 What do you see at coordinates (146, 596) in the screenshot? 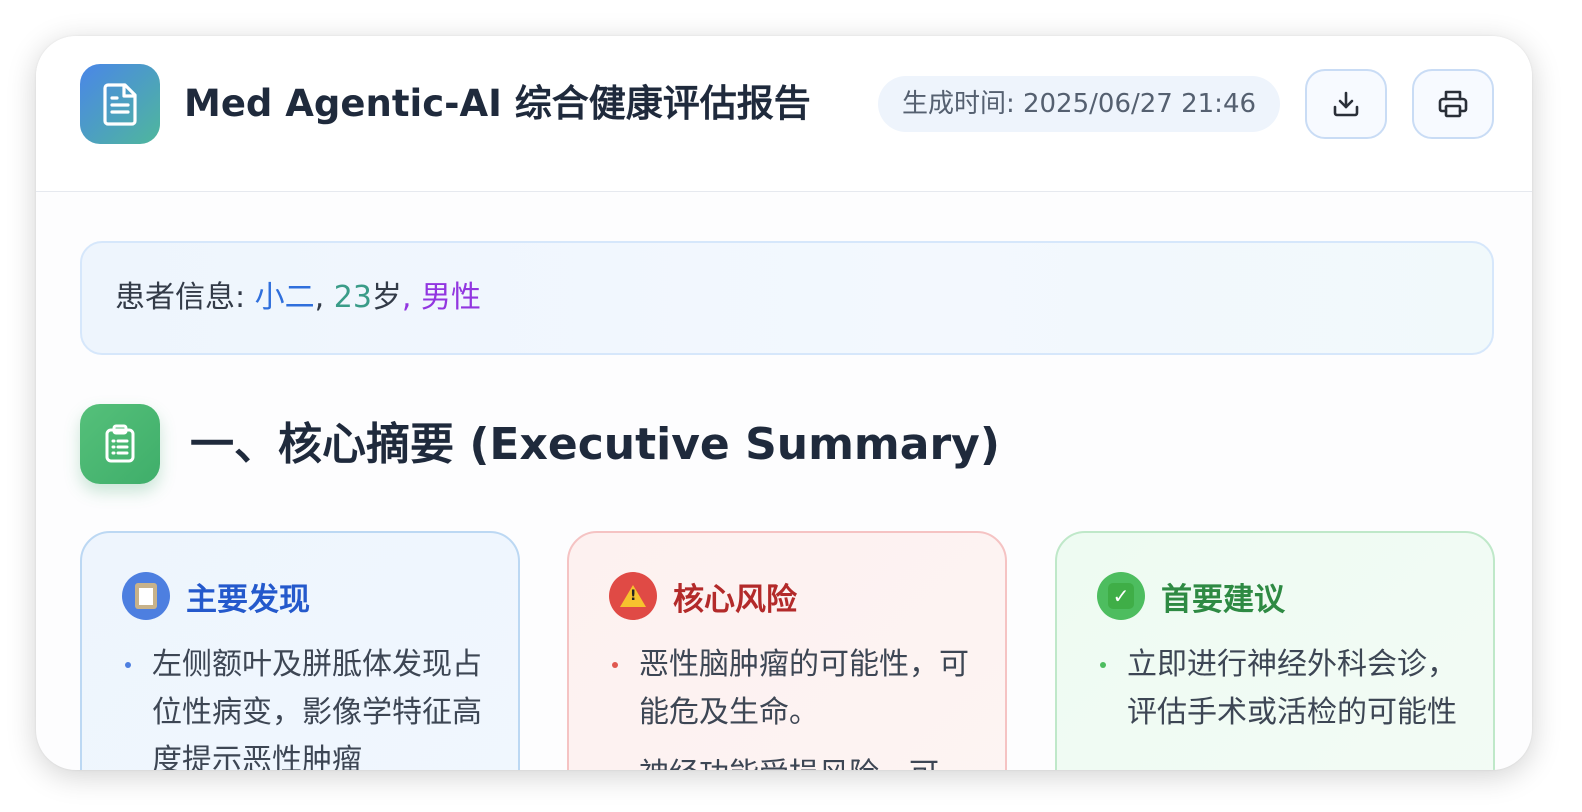
I see `clipboard-emoji-icon` at bounding box center [146, 596].